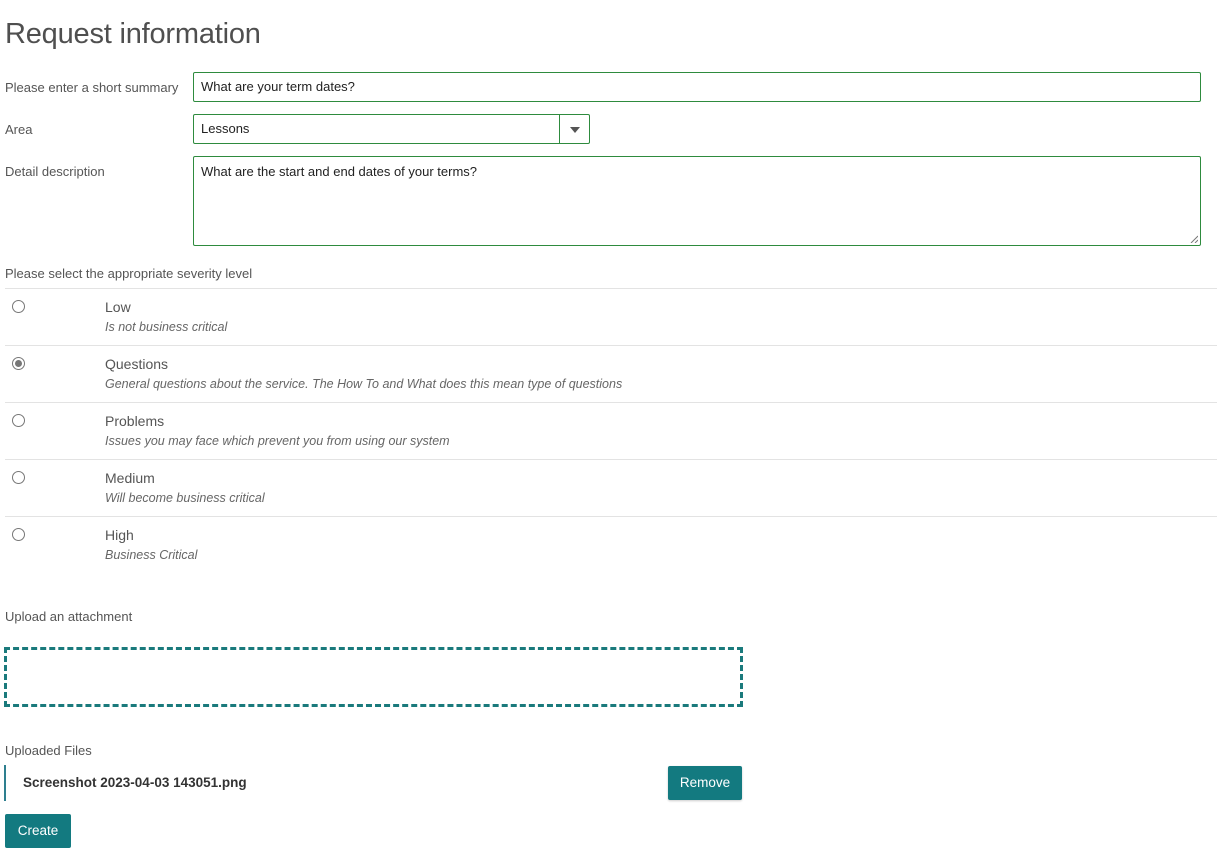 This screenshot has width=1217, height=861. I want to click on severity-option-high: High Business Critical, so click(611, 544).